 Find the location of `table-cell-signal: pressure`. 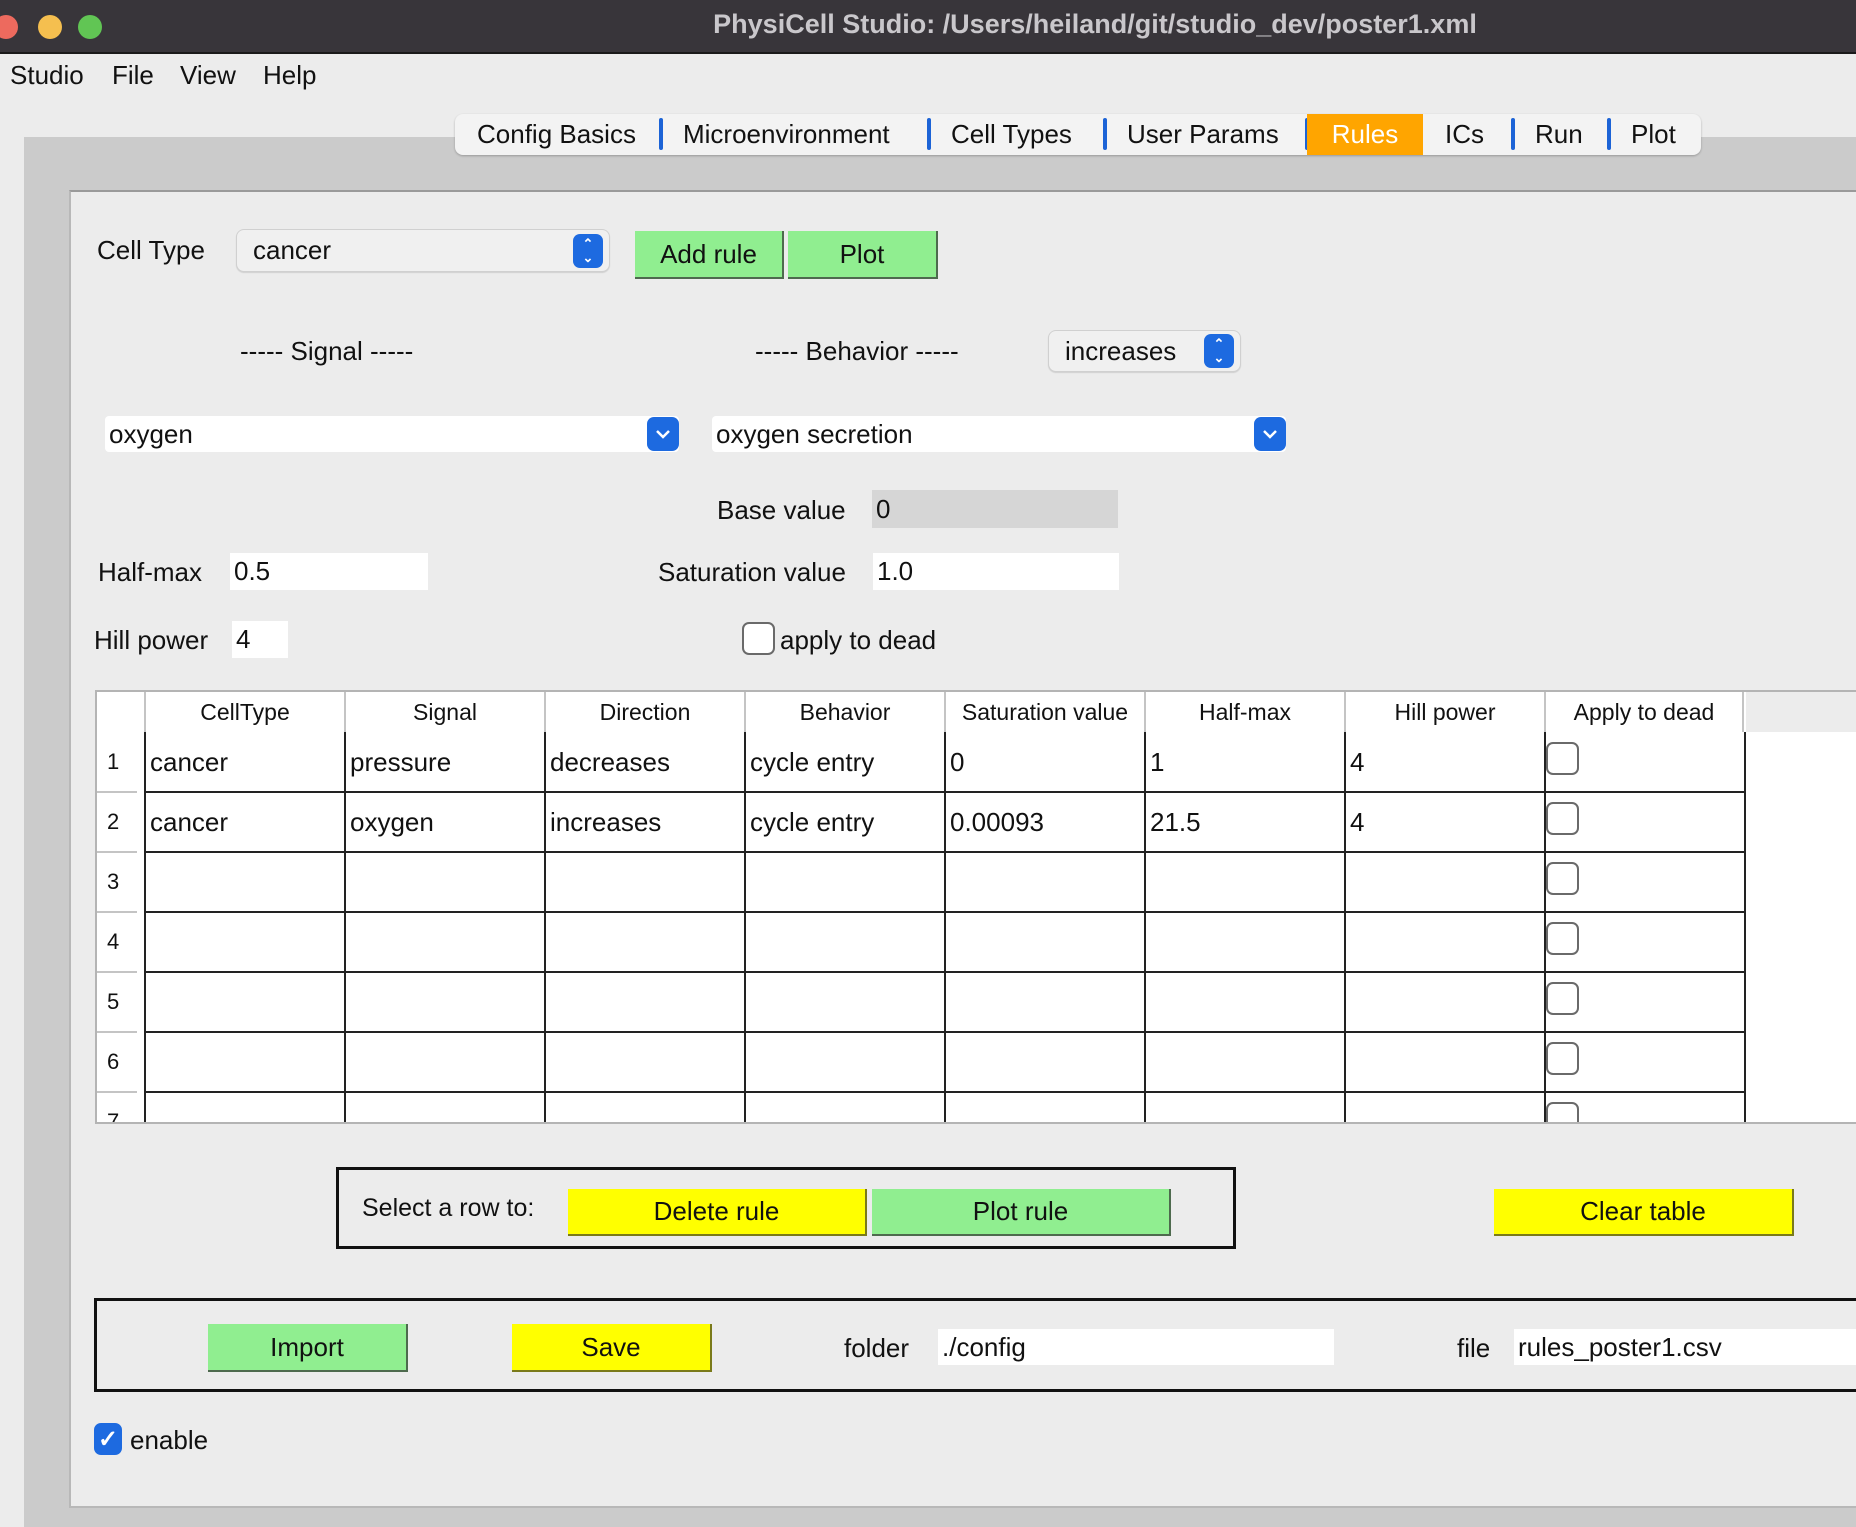

table-cell-signal: pressure is located at coordinates (444, 762).